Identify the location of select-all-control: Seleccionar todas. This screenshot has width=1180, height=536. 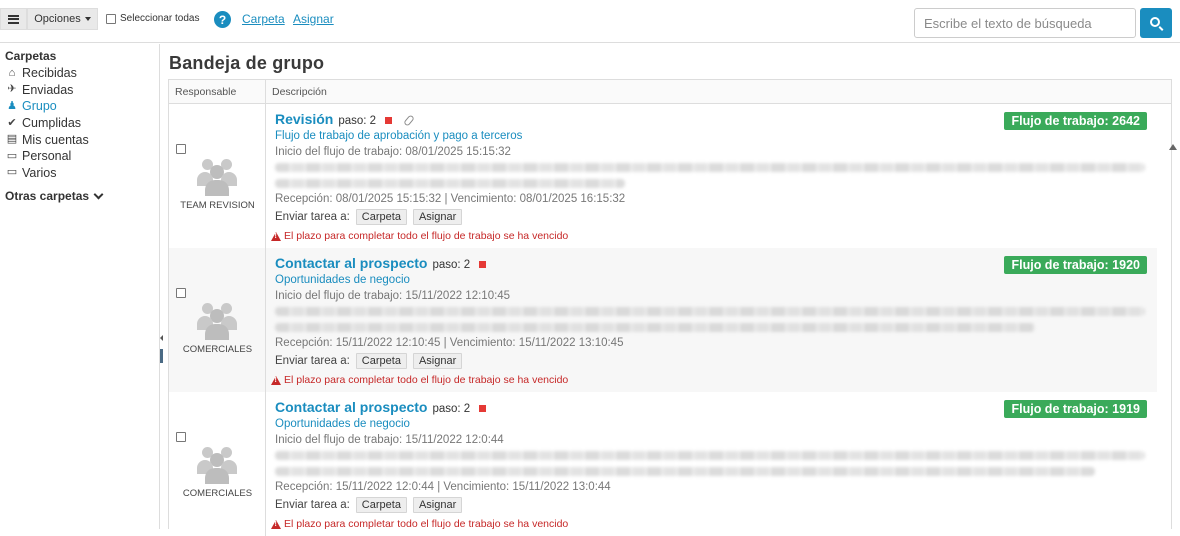
(153, 18).